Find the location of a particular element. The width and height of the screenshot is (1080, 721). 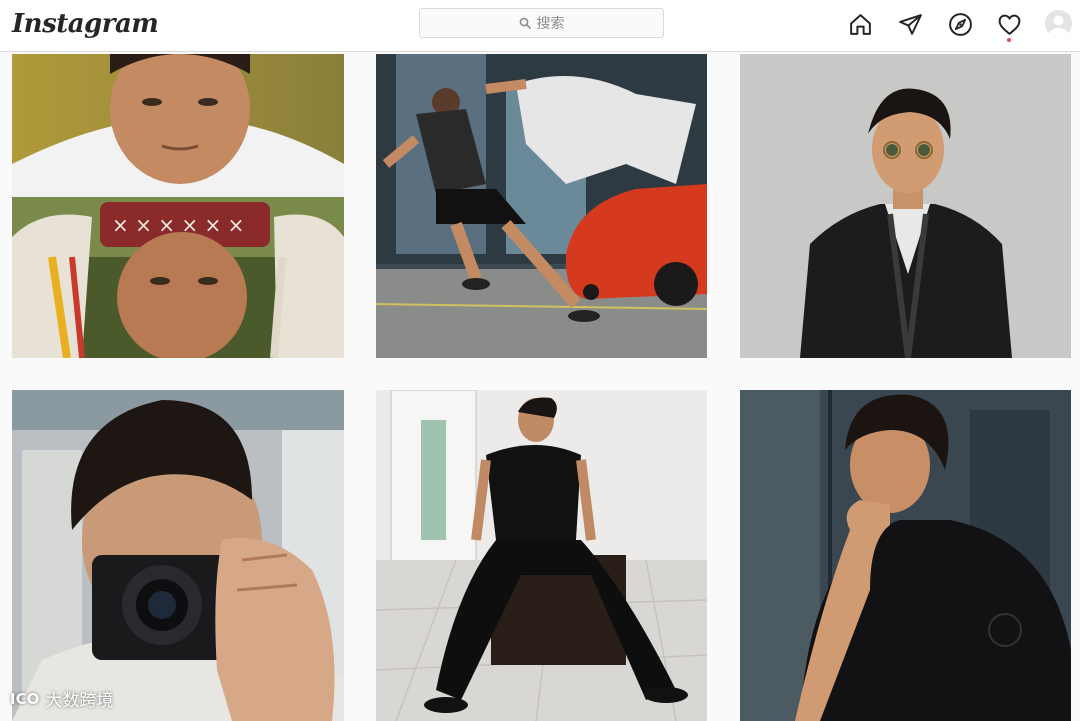

search-icon is located at coordinates (525, 23).